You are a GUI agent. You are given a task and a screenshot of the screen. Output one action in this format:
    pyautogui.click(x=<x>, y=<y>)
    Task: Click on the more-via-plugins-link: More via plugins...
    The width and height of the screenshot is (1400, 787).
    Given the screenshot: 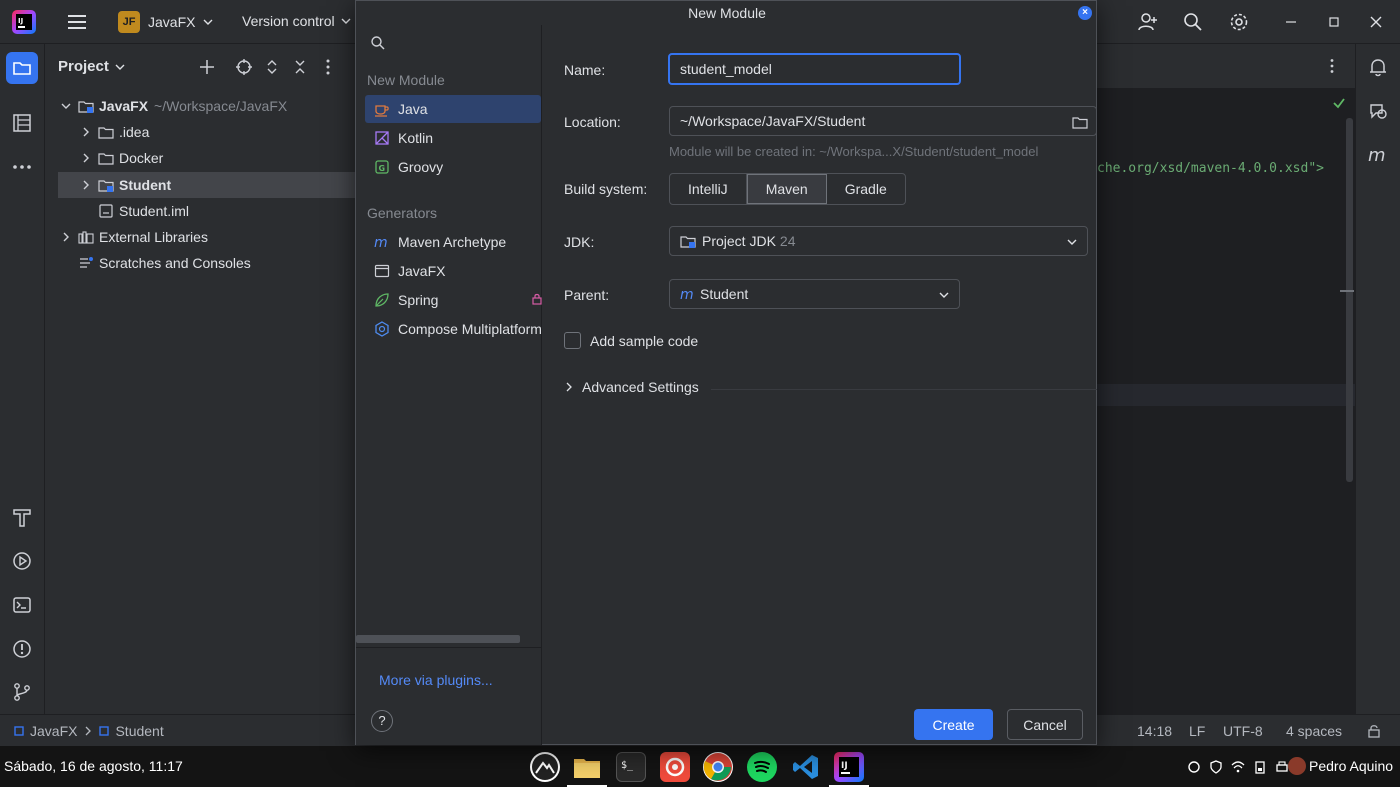 What is the action you would take?
    pyautogui.click(x=436, y=680)
    